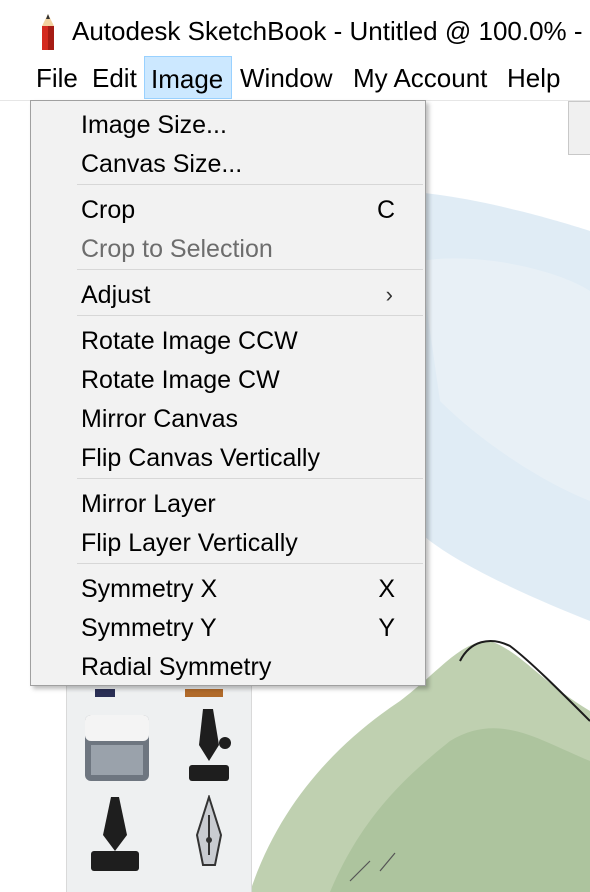 The height and width of the screenshot is (892, 590). What do you see at coordinates (241, 504) in the screenshot?
I see `menu-item-mirror-layer: Mirror Layer` at bounding box center [241, 504].